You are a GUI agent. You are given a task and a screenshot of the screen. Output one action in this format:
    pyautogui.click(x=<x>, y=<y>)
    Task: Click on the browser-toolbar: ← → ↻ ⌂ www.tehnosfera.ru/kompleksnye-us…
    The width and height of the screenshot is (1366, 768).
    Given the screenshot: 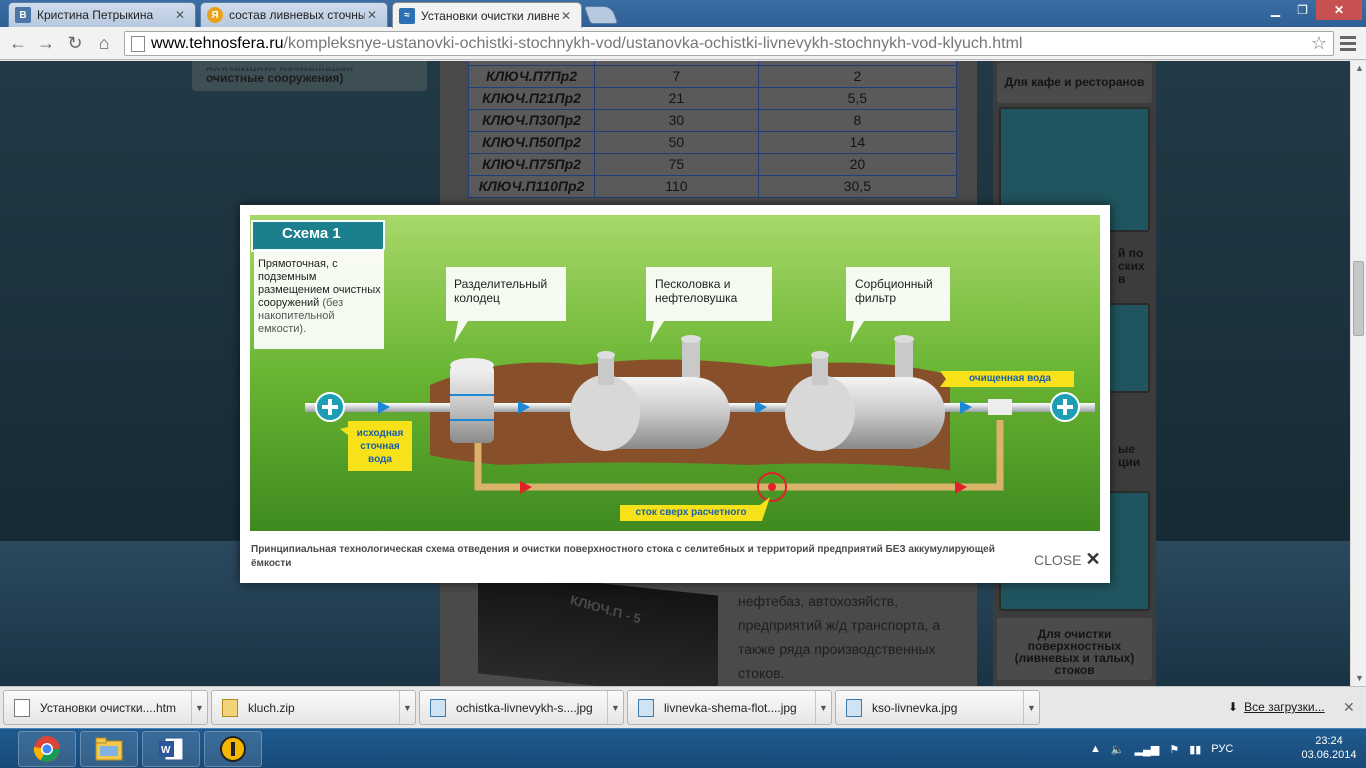 What is the action you would take?
    pyautogui.click(x=683, y=43)
    